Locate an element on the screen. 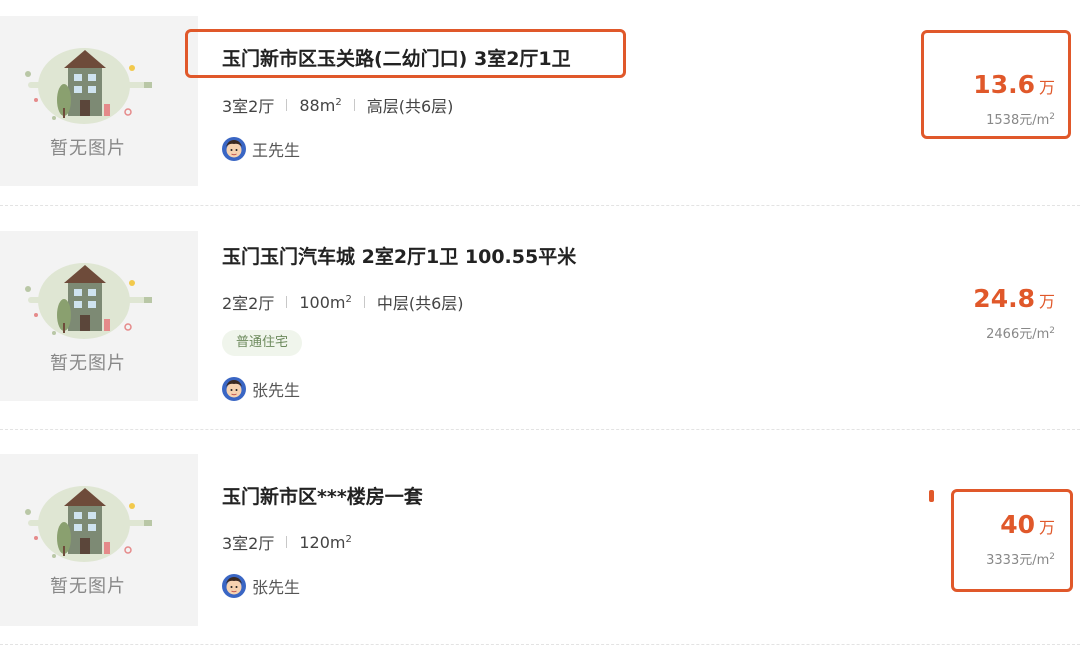  area-text: 120m2 is located at coordinates (325, 542).